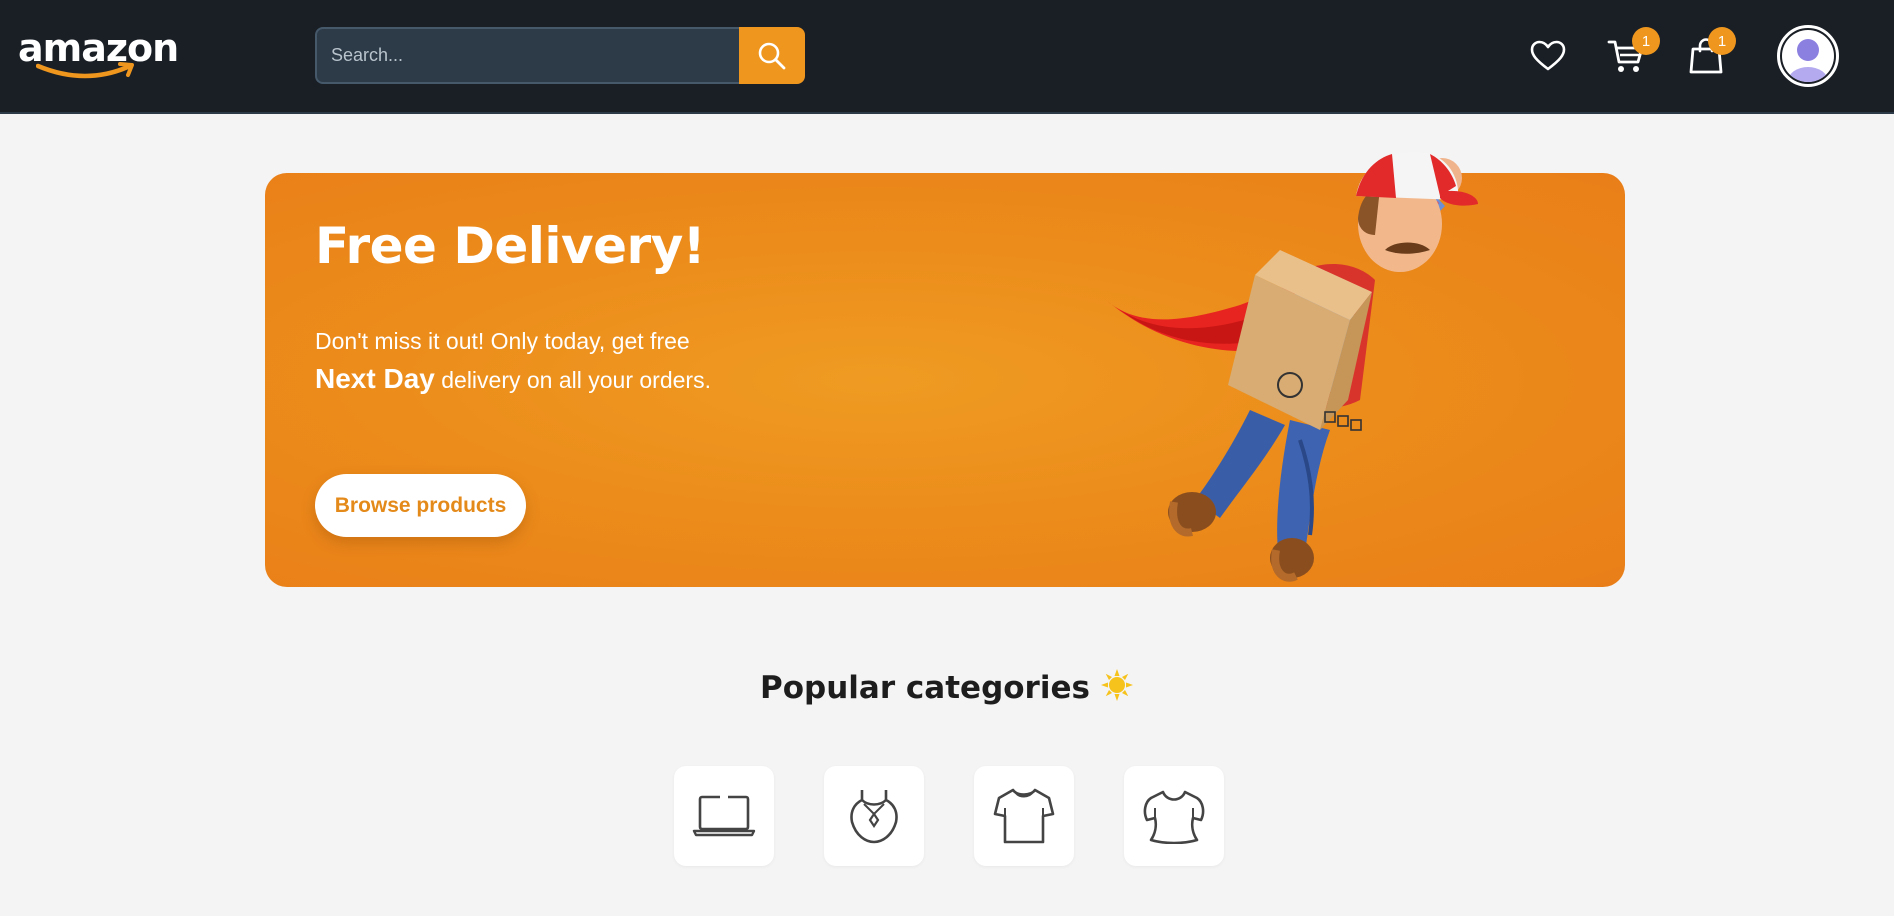 The width and height of the screenshot is (1894, 916). What do you see at coordinates (1117, 689) in the screenshot?
I see `sun-icon` at bounding box center [1117, 689].